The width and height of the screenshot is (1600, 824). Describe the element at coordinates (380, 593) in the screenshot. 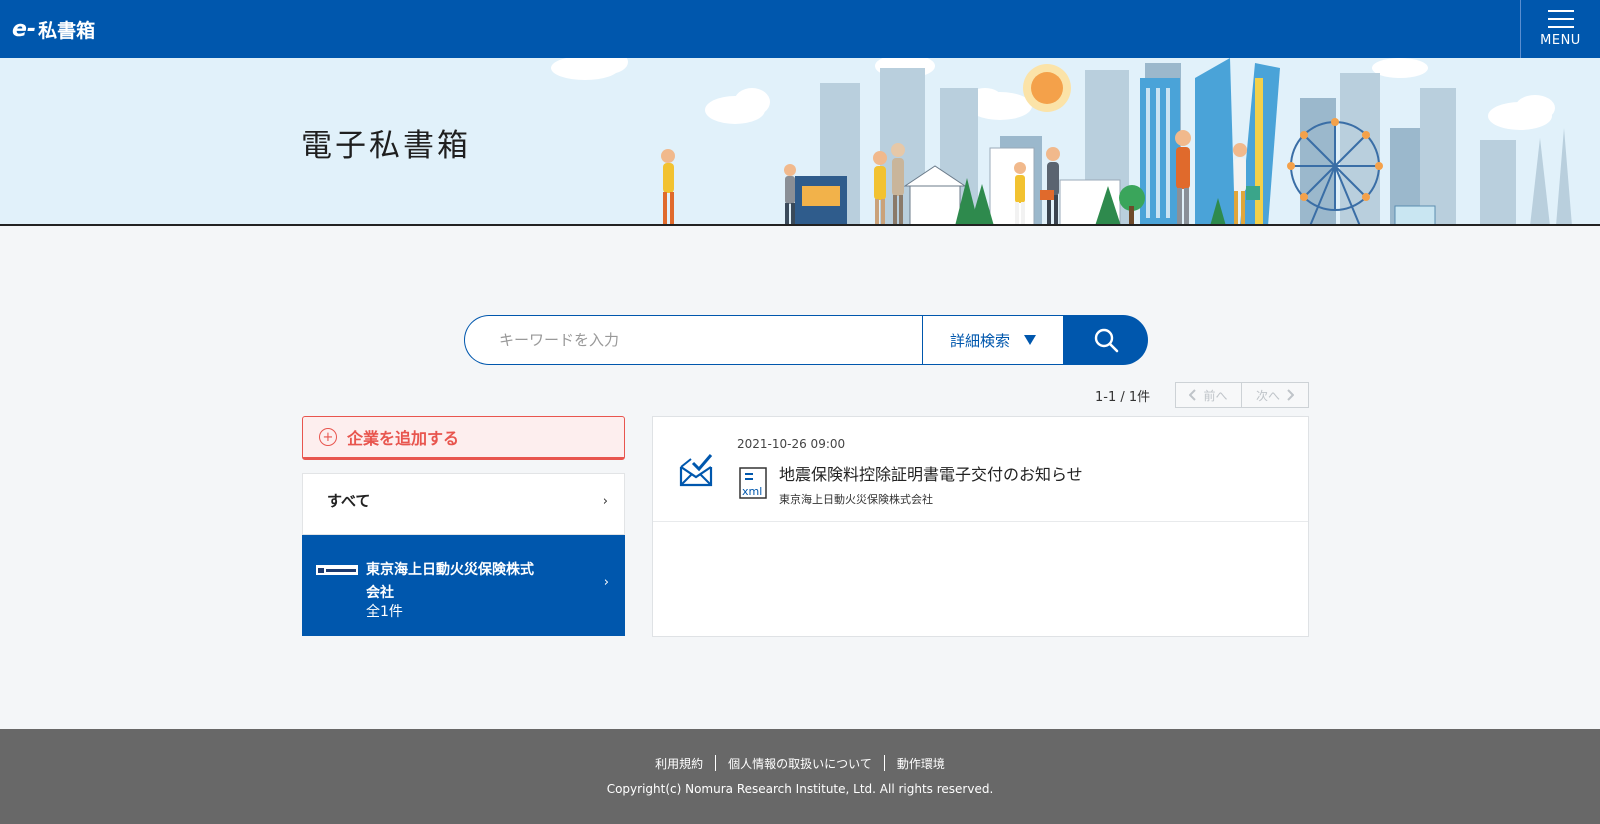

I see `company-name-line2: 会社` at that location.